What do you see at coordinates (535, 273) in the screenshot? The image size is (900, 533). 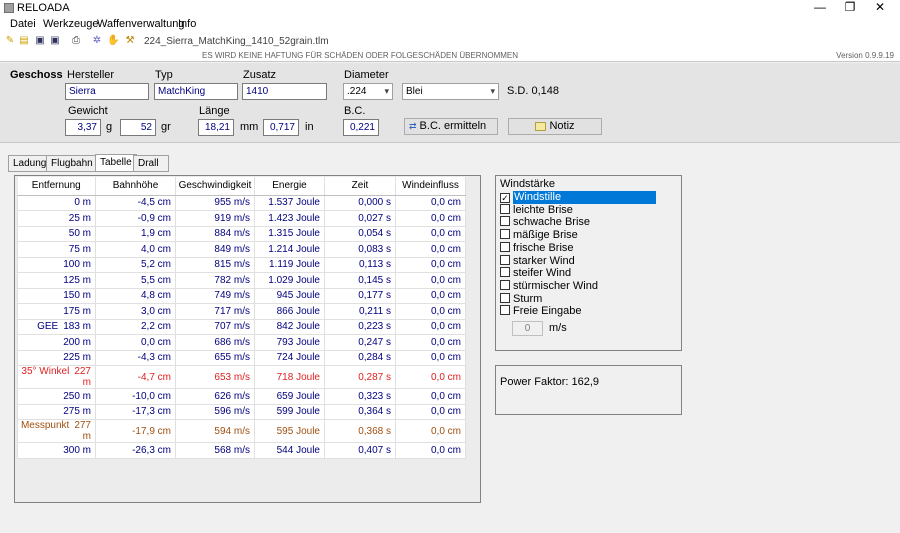 I see `wind-option: steifer Wind` at bounding box center [535, 273].